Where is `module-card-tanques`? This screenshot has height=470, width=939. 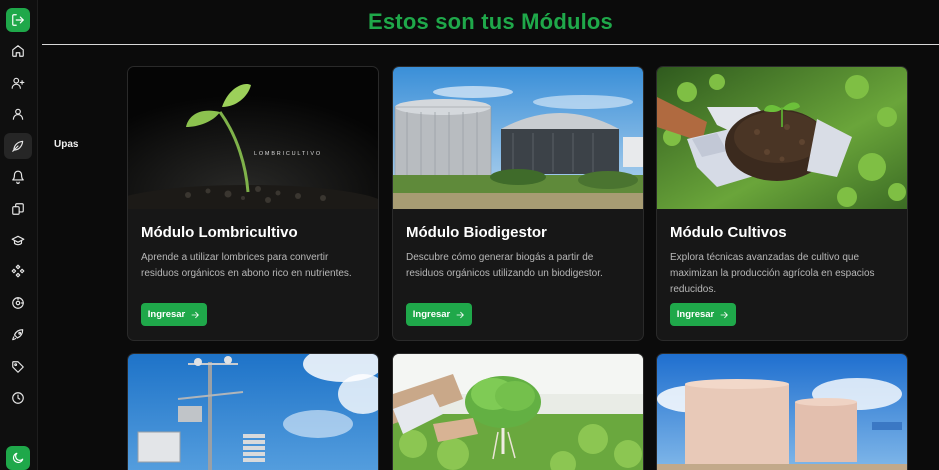
module-card-tanques is located at coordinates (782, 411).